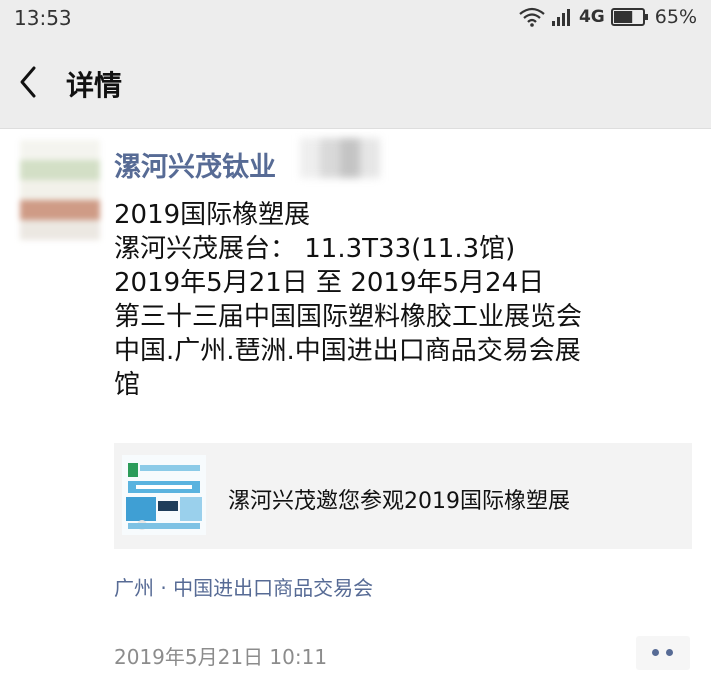 The image size is (711, 676). I want to click on status-time: 13:53, so click(43, 18).